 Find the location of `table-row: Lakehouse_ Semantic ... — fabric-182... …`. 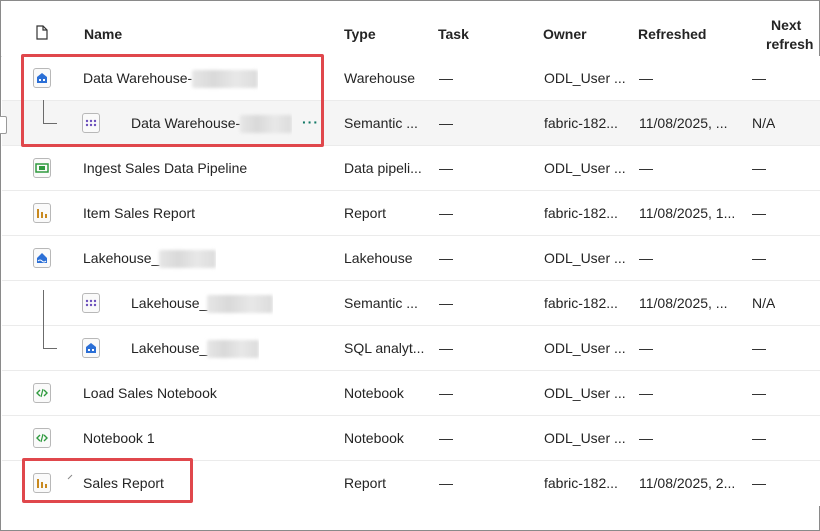

table-row: Lakehouse_ Semantic ... — fabric-182... … is located at coordinates (411, 303).